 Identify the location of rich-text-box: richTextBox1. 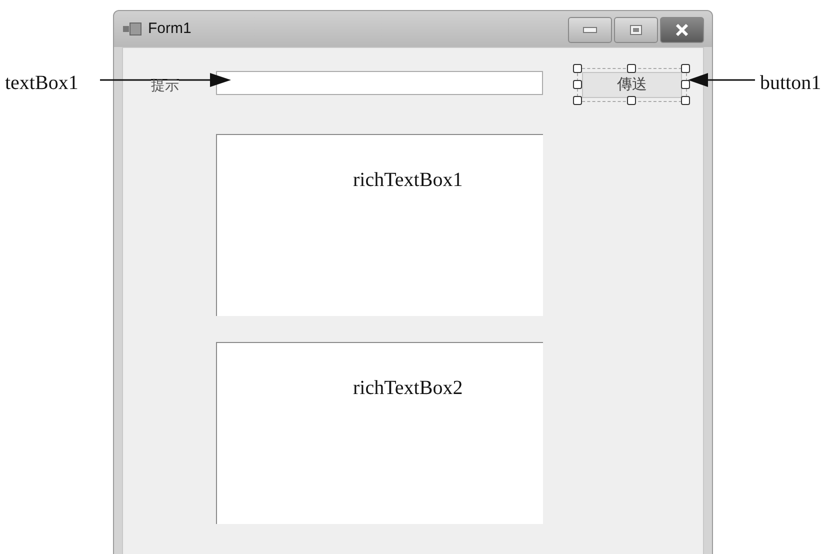
(379, 225).